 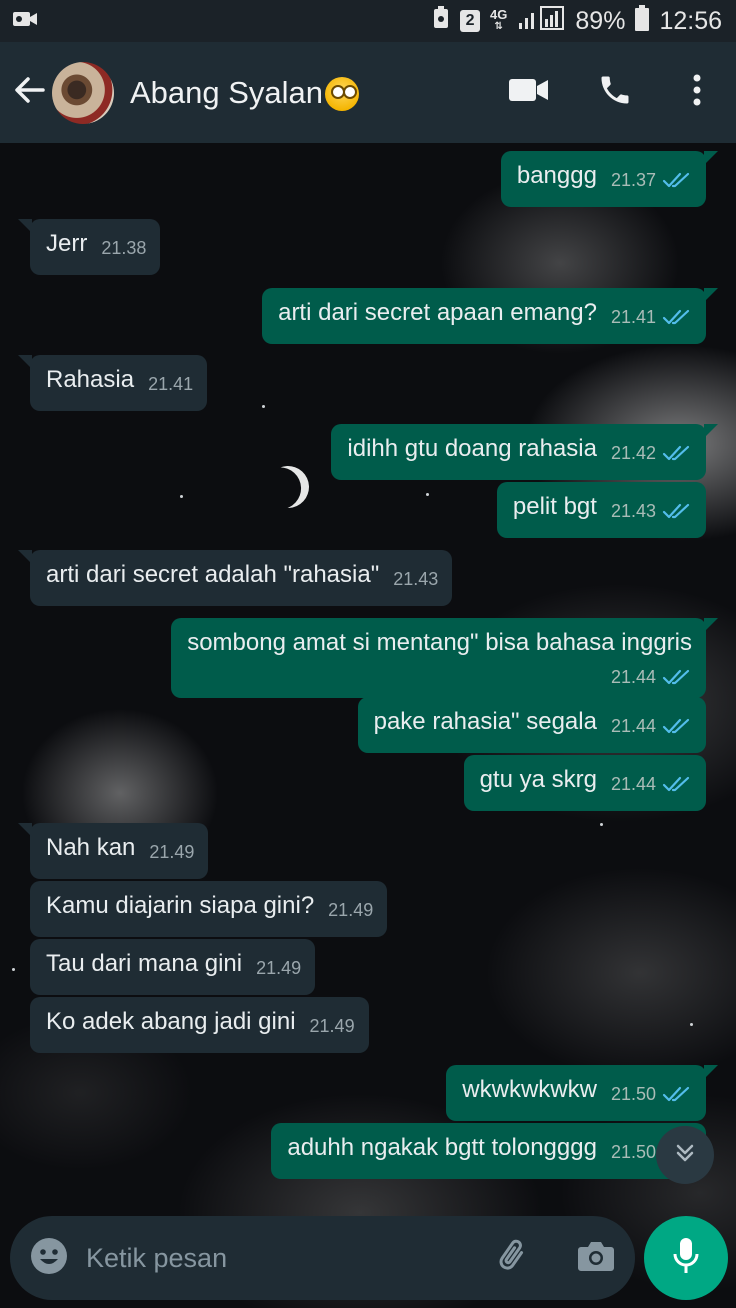 What do you see at coordinates (472, 448) in the screenshot?
I see `message-text: idihh gtu doang rahasia` at bounding box center [472, 448].